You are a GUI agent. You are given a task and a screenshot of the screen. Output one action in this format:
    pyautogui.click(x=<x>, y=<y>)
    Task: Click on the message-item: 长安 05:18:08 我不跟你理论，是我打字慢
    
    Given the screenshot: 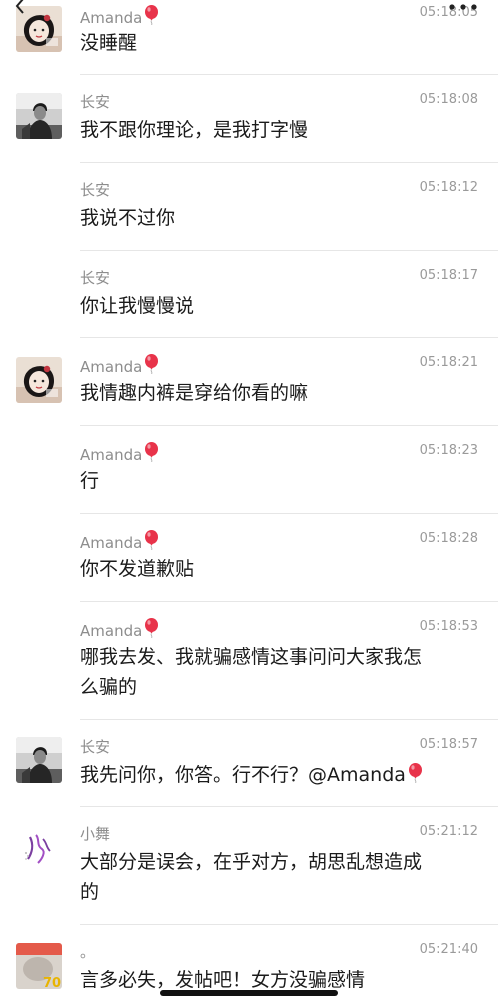 What is the action you would take?
    pyautogui.click(x=249, y=119)
    